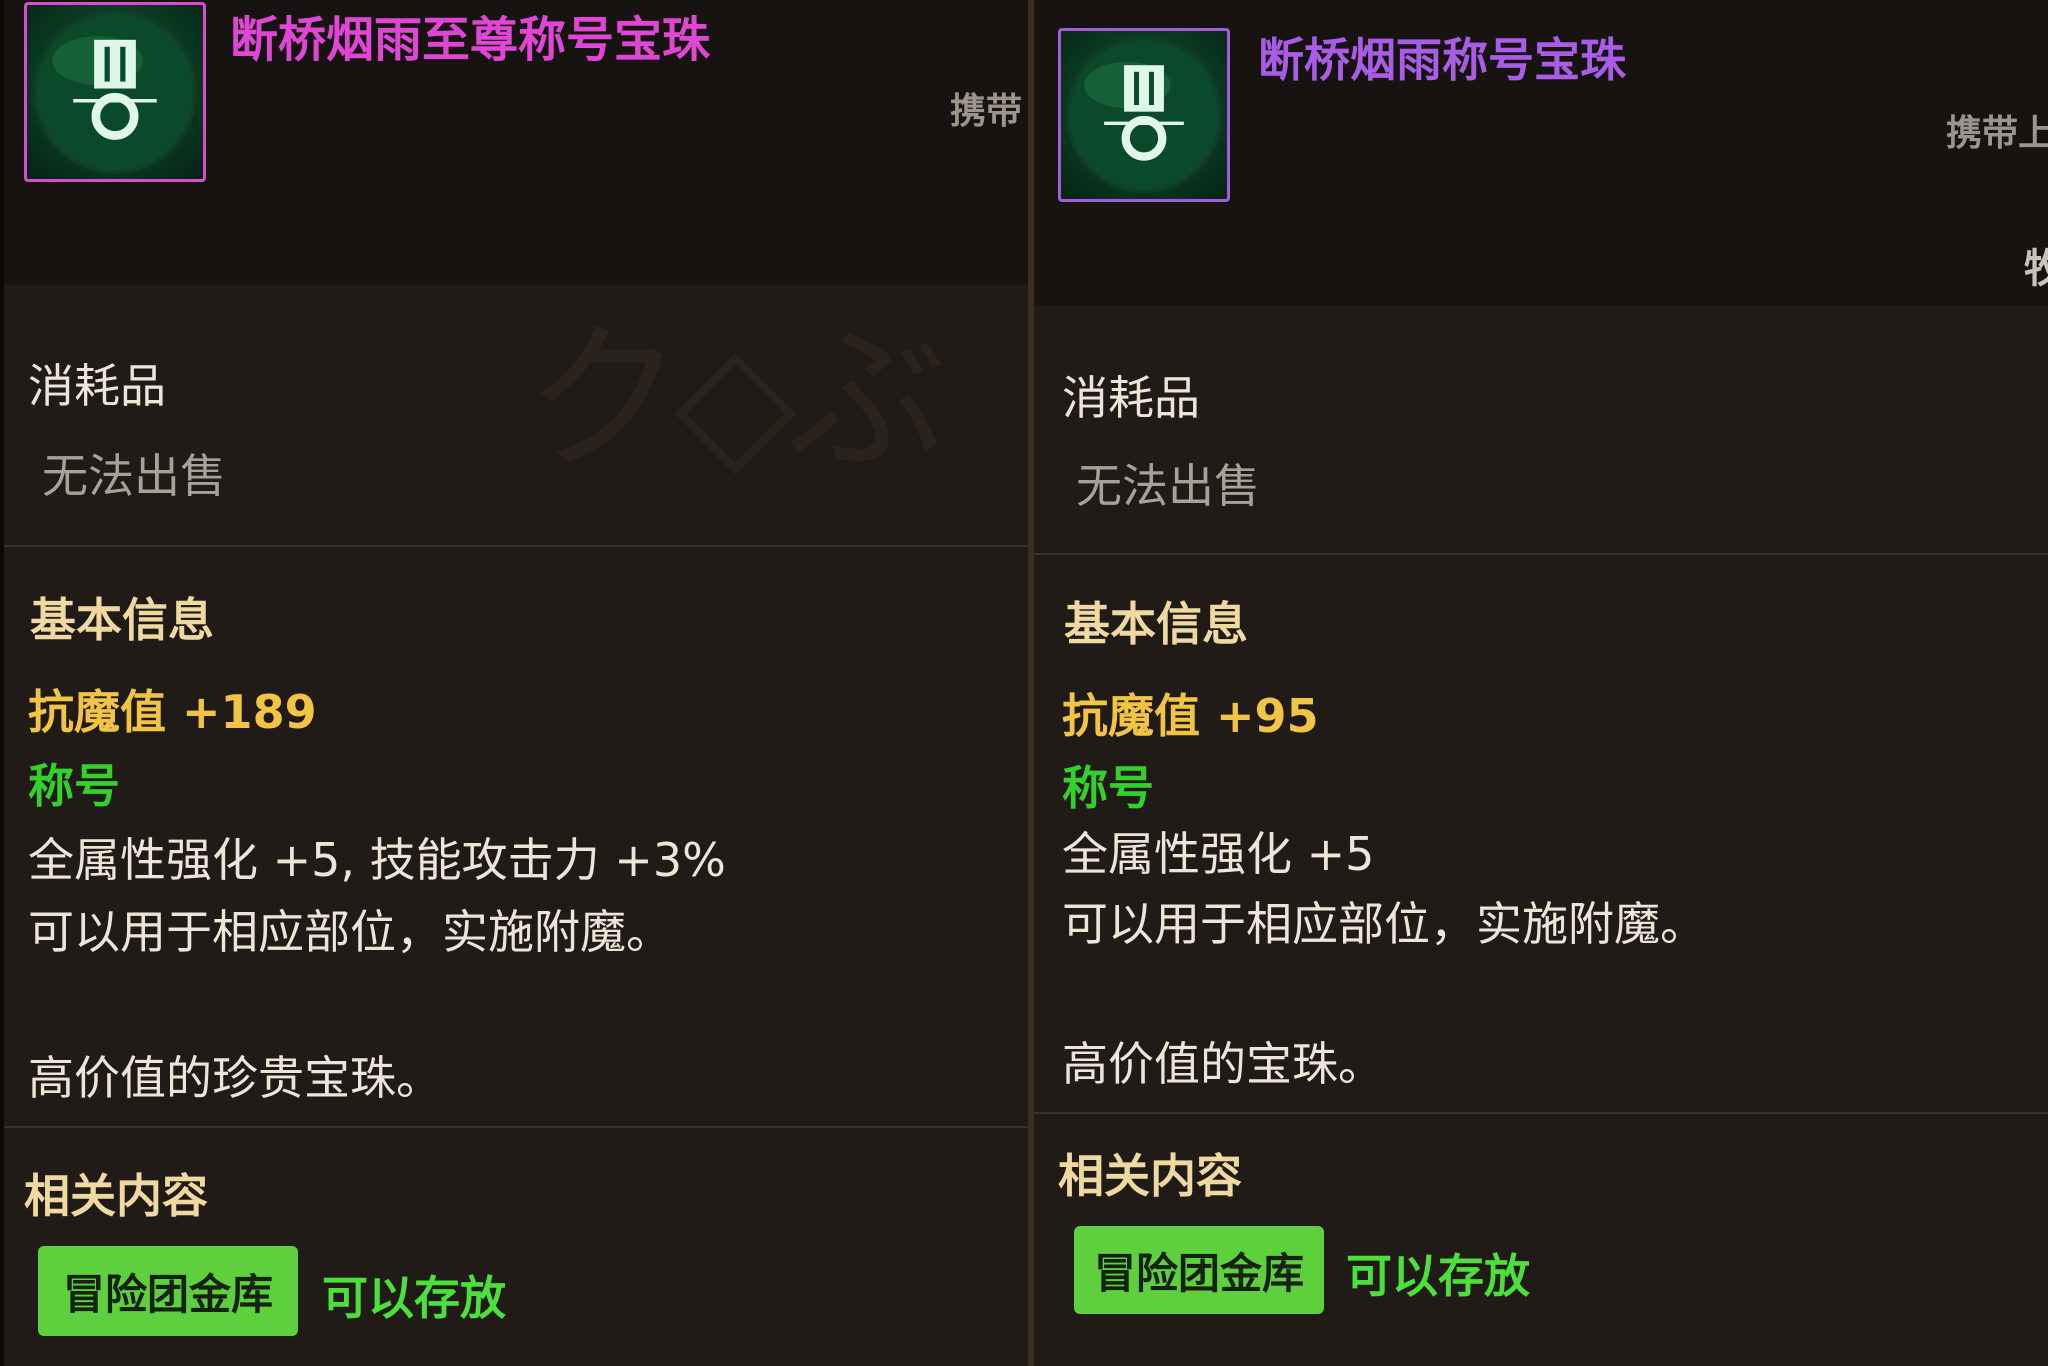 This screenshot has height=1366, width=2048. Describe the element at coordinates (1442, 60) in the screenshot. I see `item-name: 断桥烟雨称号宝珠` at that location.